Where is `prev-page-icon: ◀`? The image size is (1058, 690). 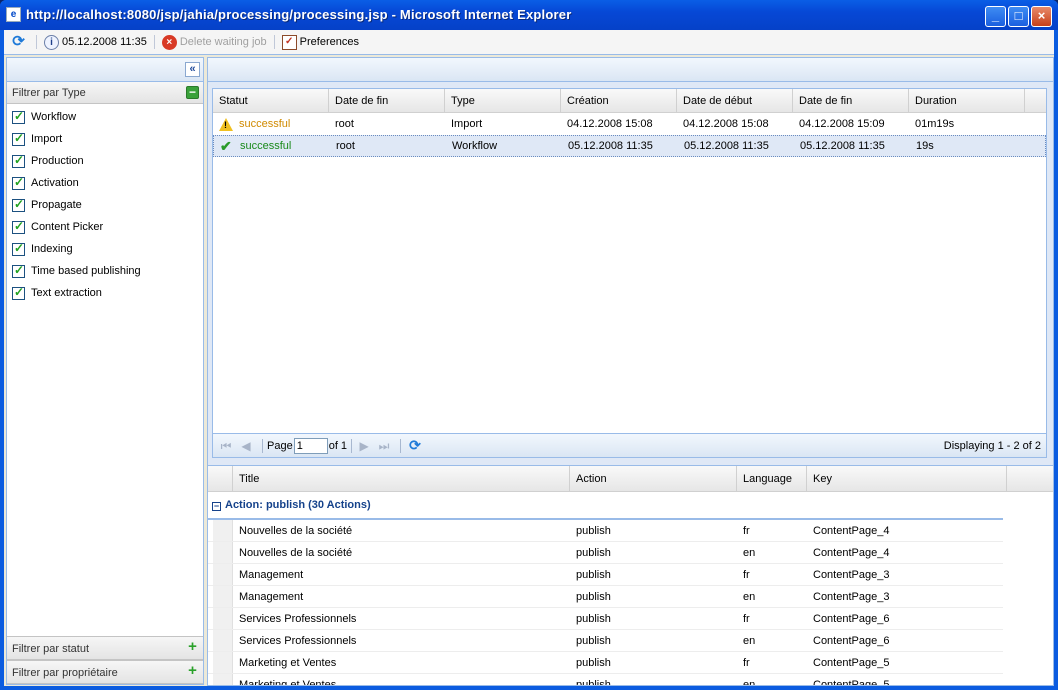 prev-page-icon: ◀ is located at coordinates (246, 446).